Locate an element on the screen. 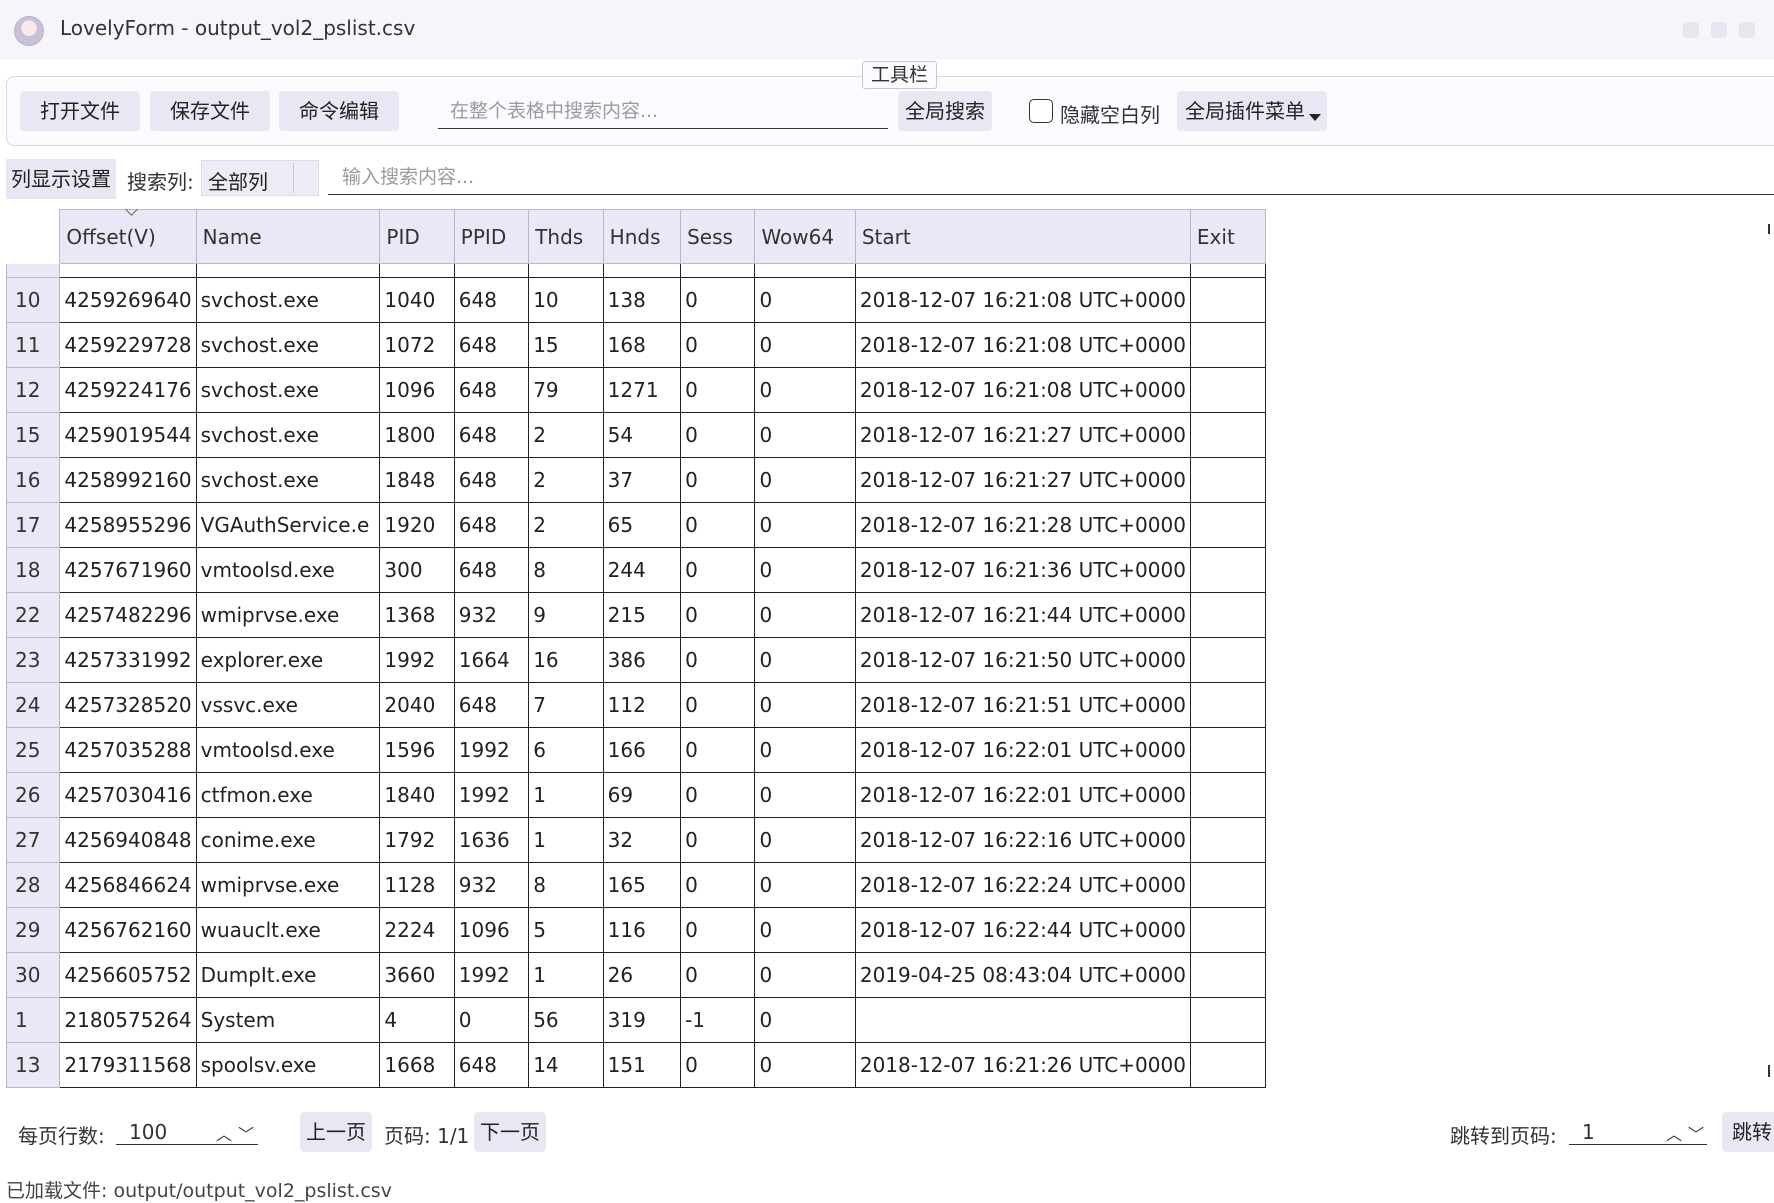  table-cell: 215 is located at coordinates (642, 615).